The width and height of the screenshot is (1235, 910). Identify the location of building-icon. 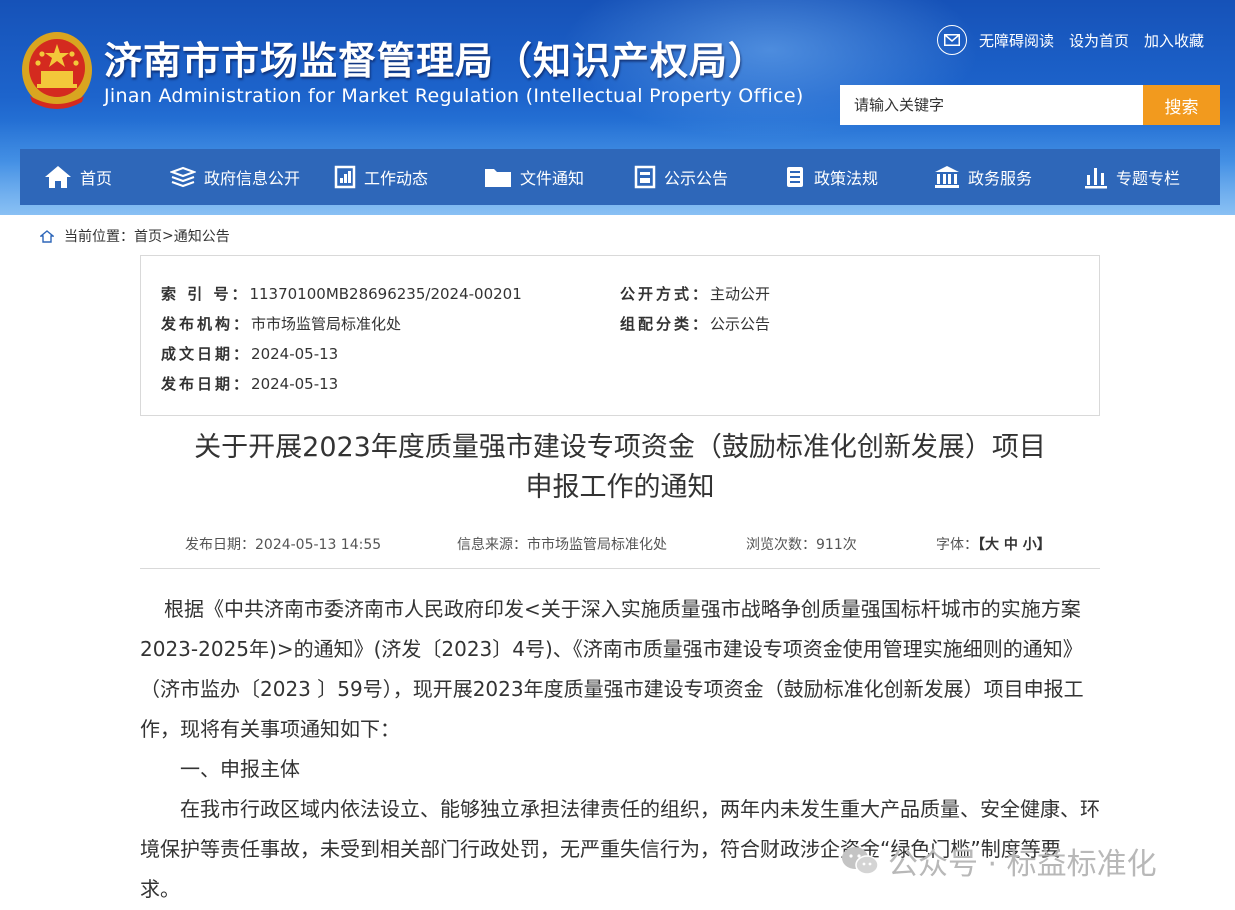
(947, 177).